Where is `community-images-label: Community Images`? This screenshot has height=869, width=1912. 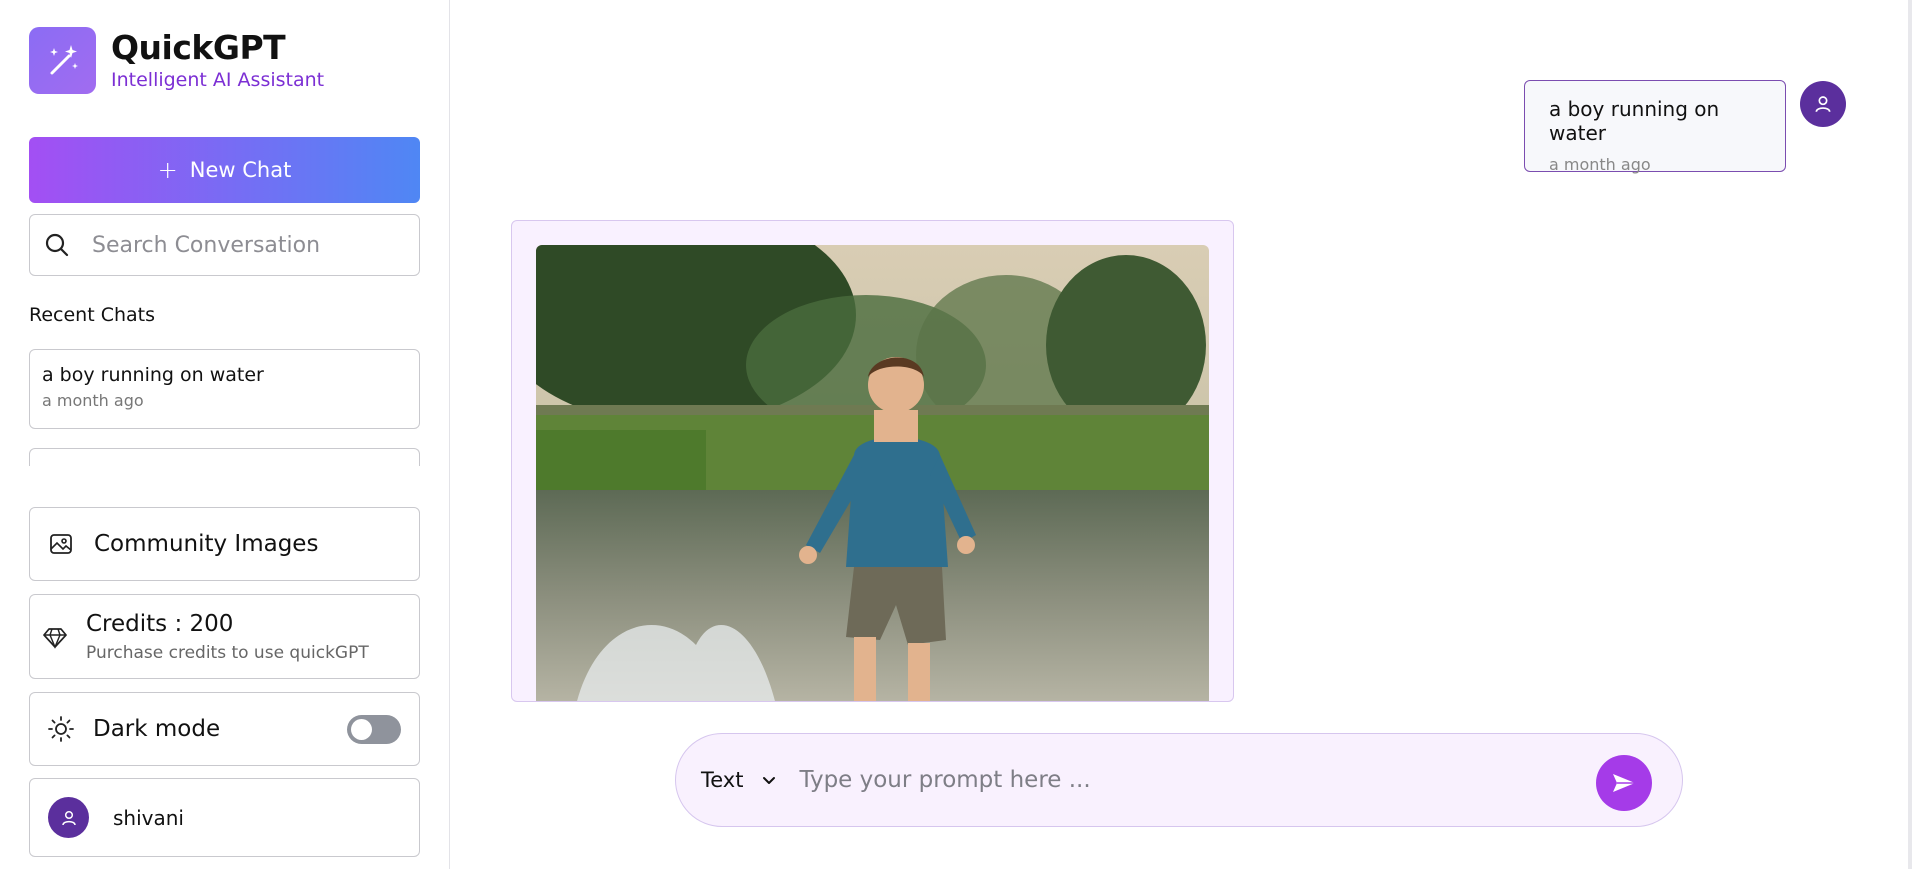
community-images-label: Community Images is located at coordinates (206, 544).